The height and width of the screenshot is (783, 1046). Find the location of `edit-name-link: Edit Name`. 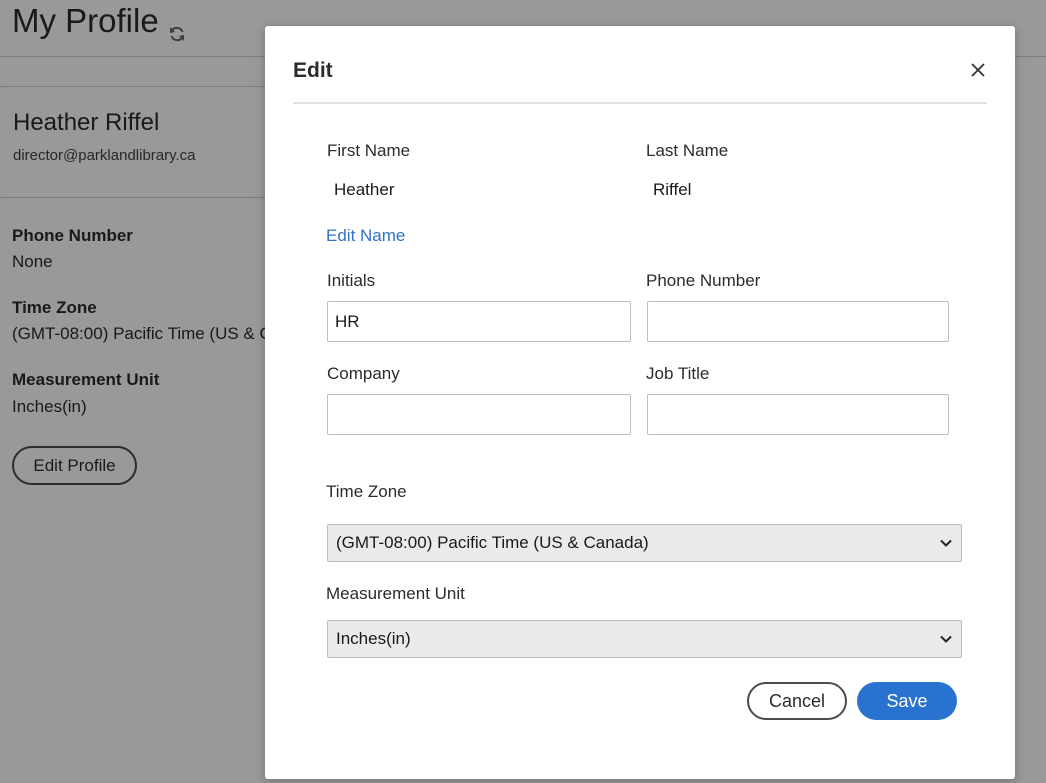

edit-name-link: Edit Name is located at coordinates (365, 236).